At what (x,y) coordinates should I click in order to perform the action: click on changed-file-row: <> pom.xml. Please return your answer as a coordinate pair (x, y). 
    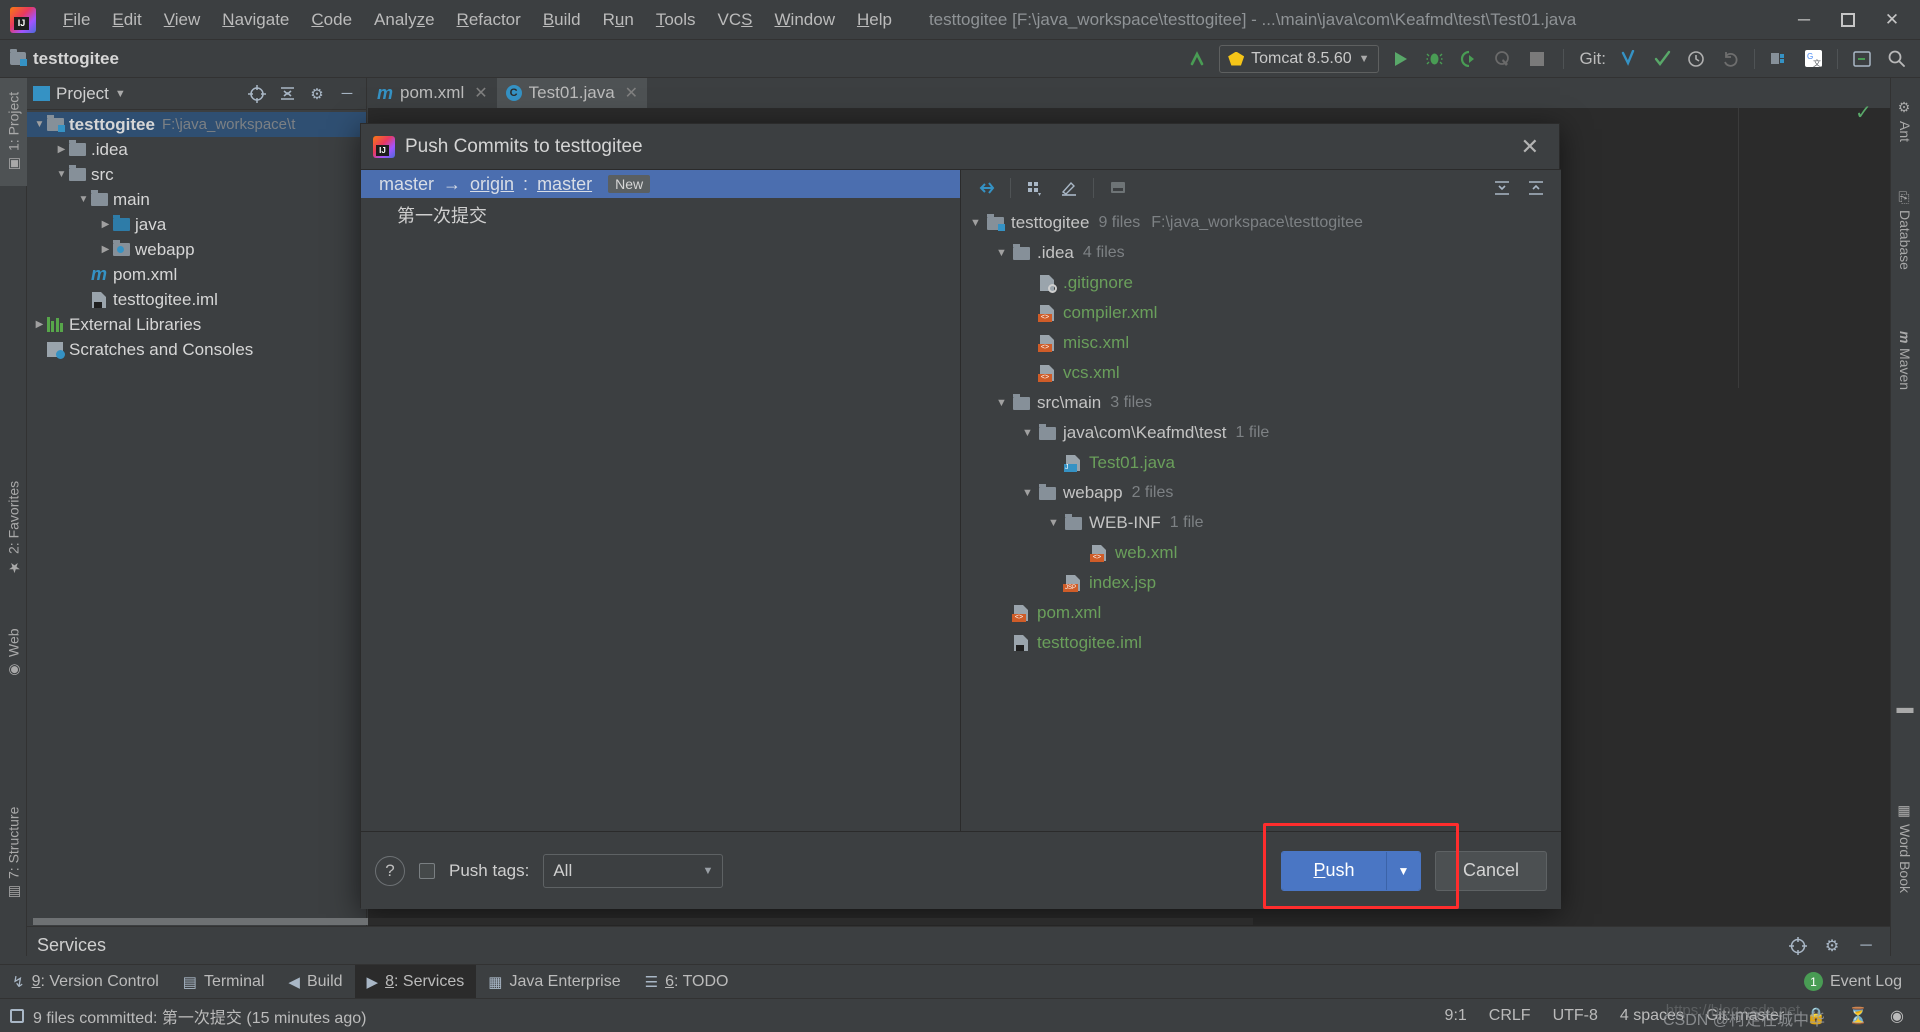
    Looking at the image, I should click on (1261, 613).